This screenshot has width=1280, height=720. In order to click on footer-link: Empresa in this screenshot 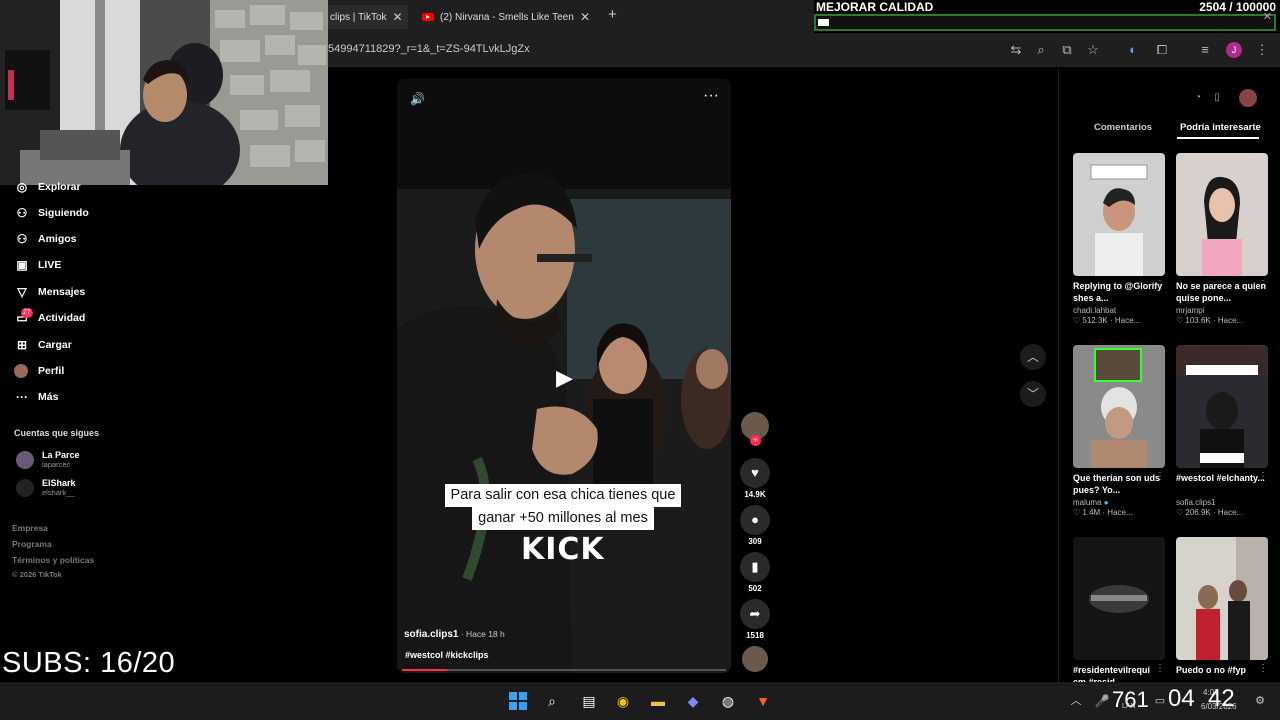, I will do `click(30, 528)`.